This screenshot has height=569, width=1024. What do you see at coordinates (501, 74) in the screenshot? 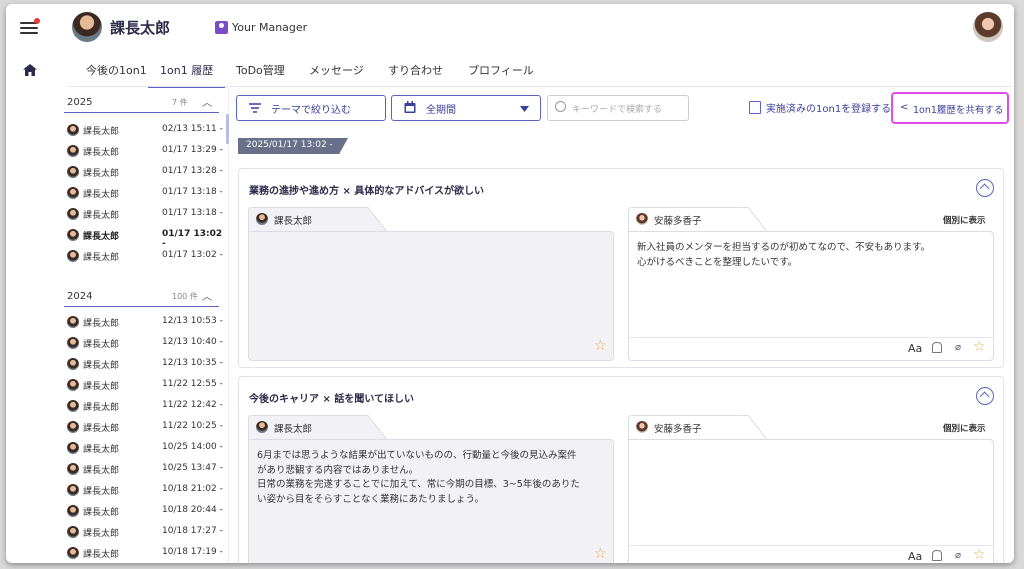
I see `tab-profile: プロフィール` at bounding box center [501, 74].